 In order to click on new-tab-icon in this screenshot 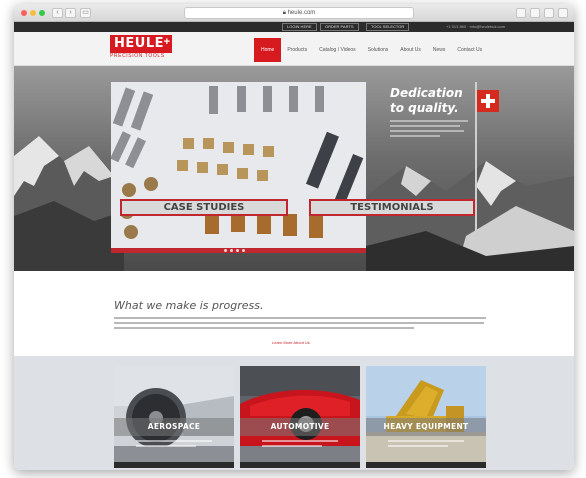, I will do `click(563, 13)`.